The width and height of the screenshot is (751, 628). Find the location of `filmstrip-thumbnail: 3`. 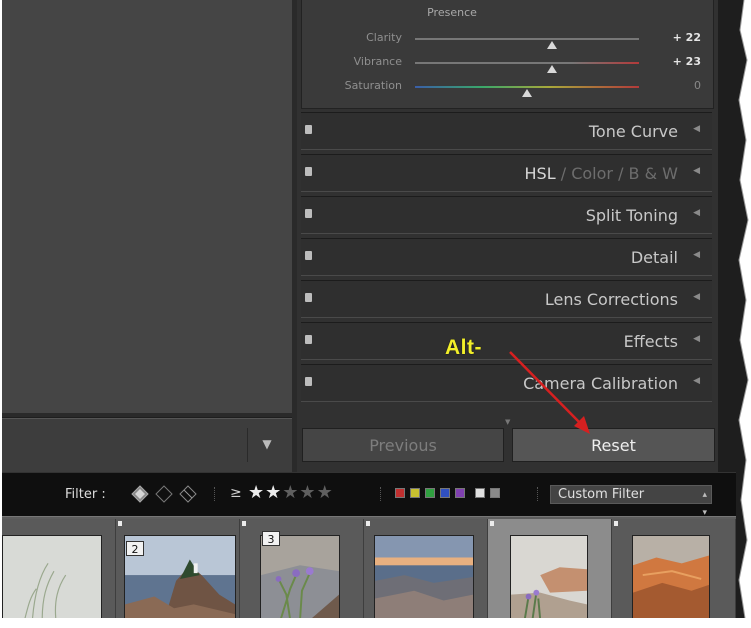

filmstrip-thumbnail: 3 is located at coordinates (302, 568).